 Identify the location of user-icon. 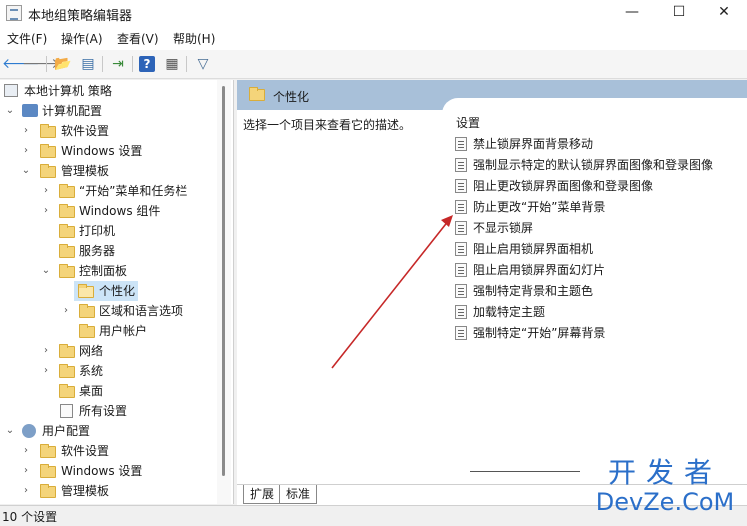
(29, 431).